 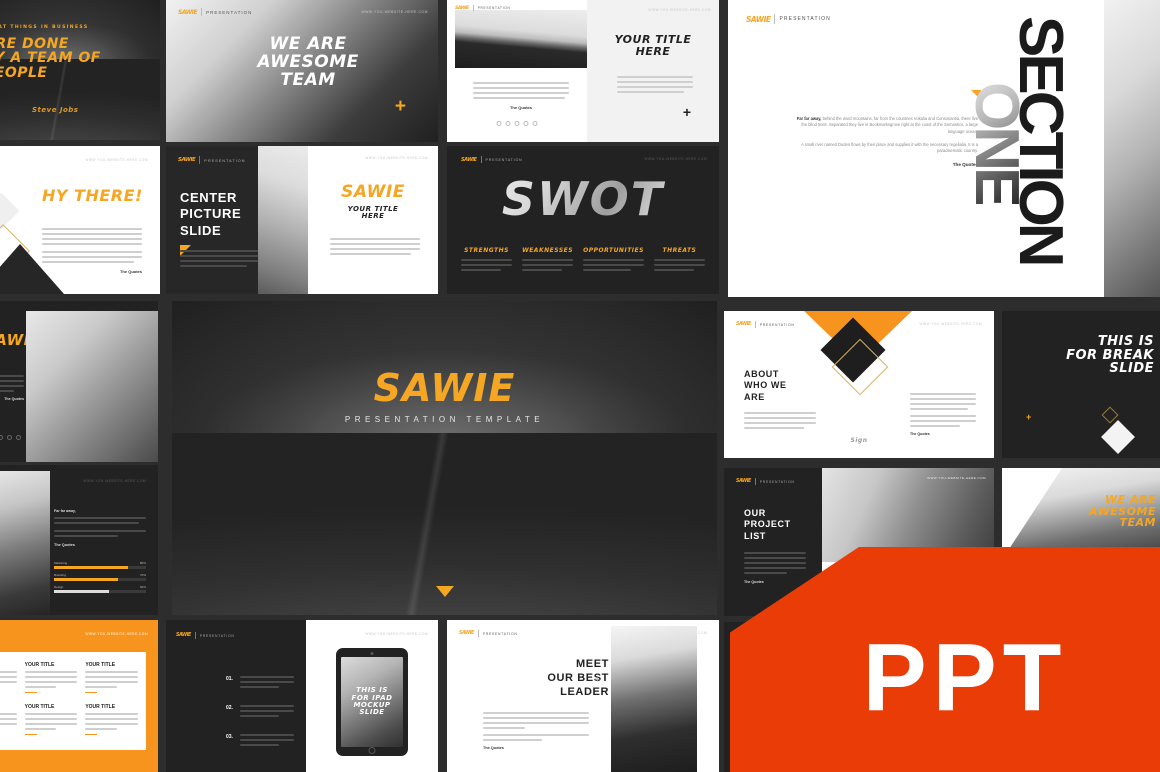 What do you see at coordinates (61, 563) in the screenshot?
I see `skill-label: Marketing` at bounding box center [61, 563].